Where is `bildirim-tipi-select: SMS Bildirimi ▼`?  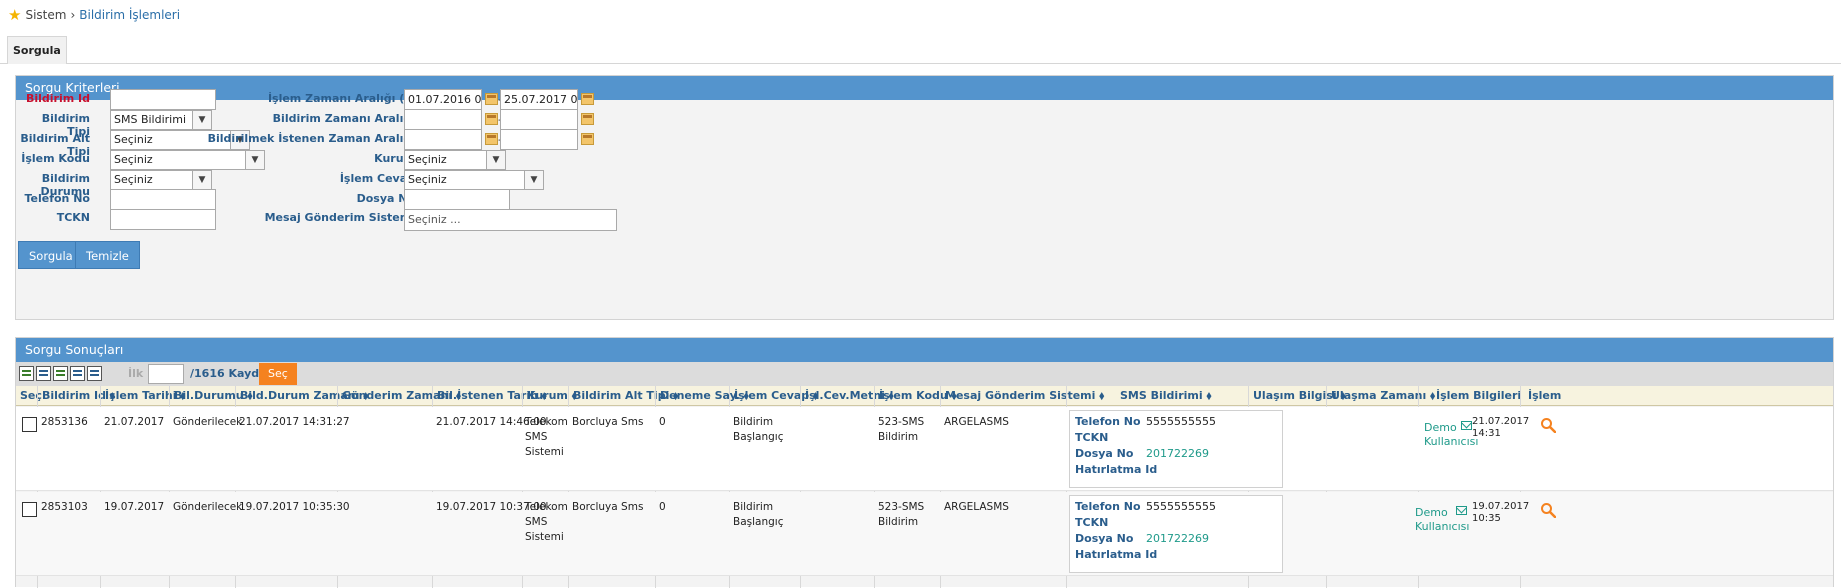
bildirim-tipi-select: SMS Bildirimi ▼ is located at coordinates (161, 120).